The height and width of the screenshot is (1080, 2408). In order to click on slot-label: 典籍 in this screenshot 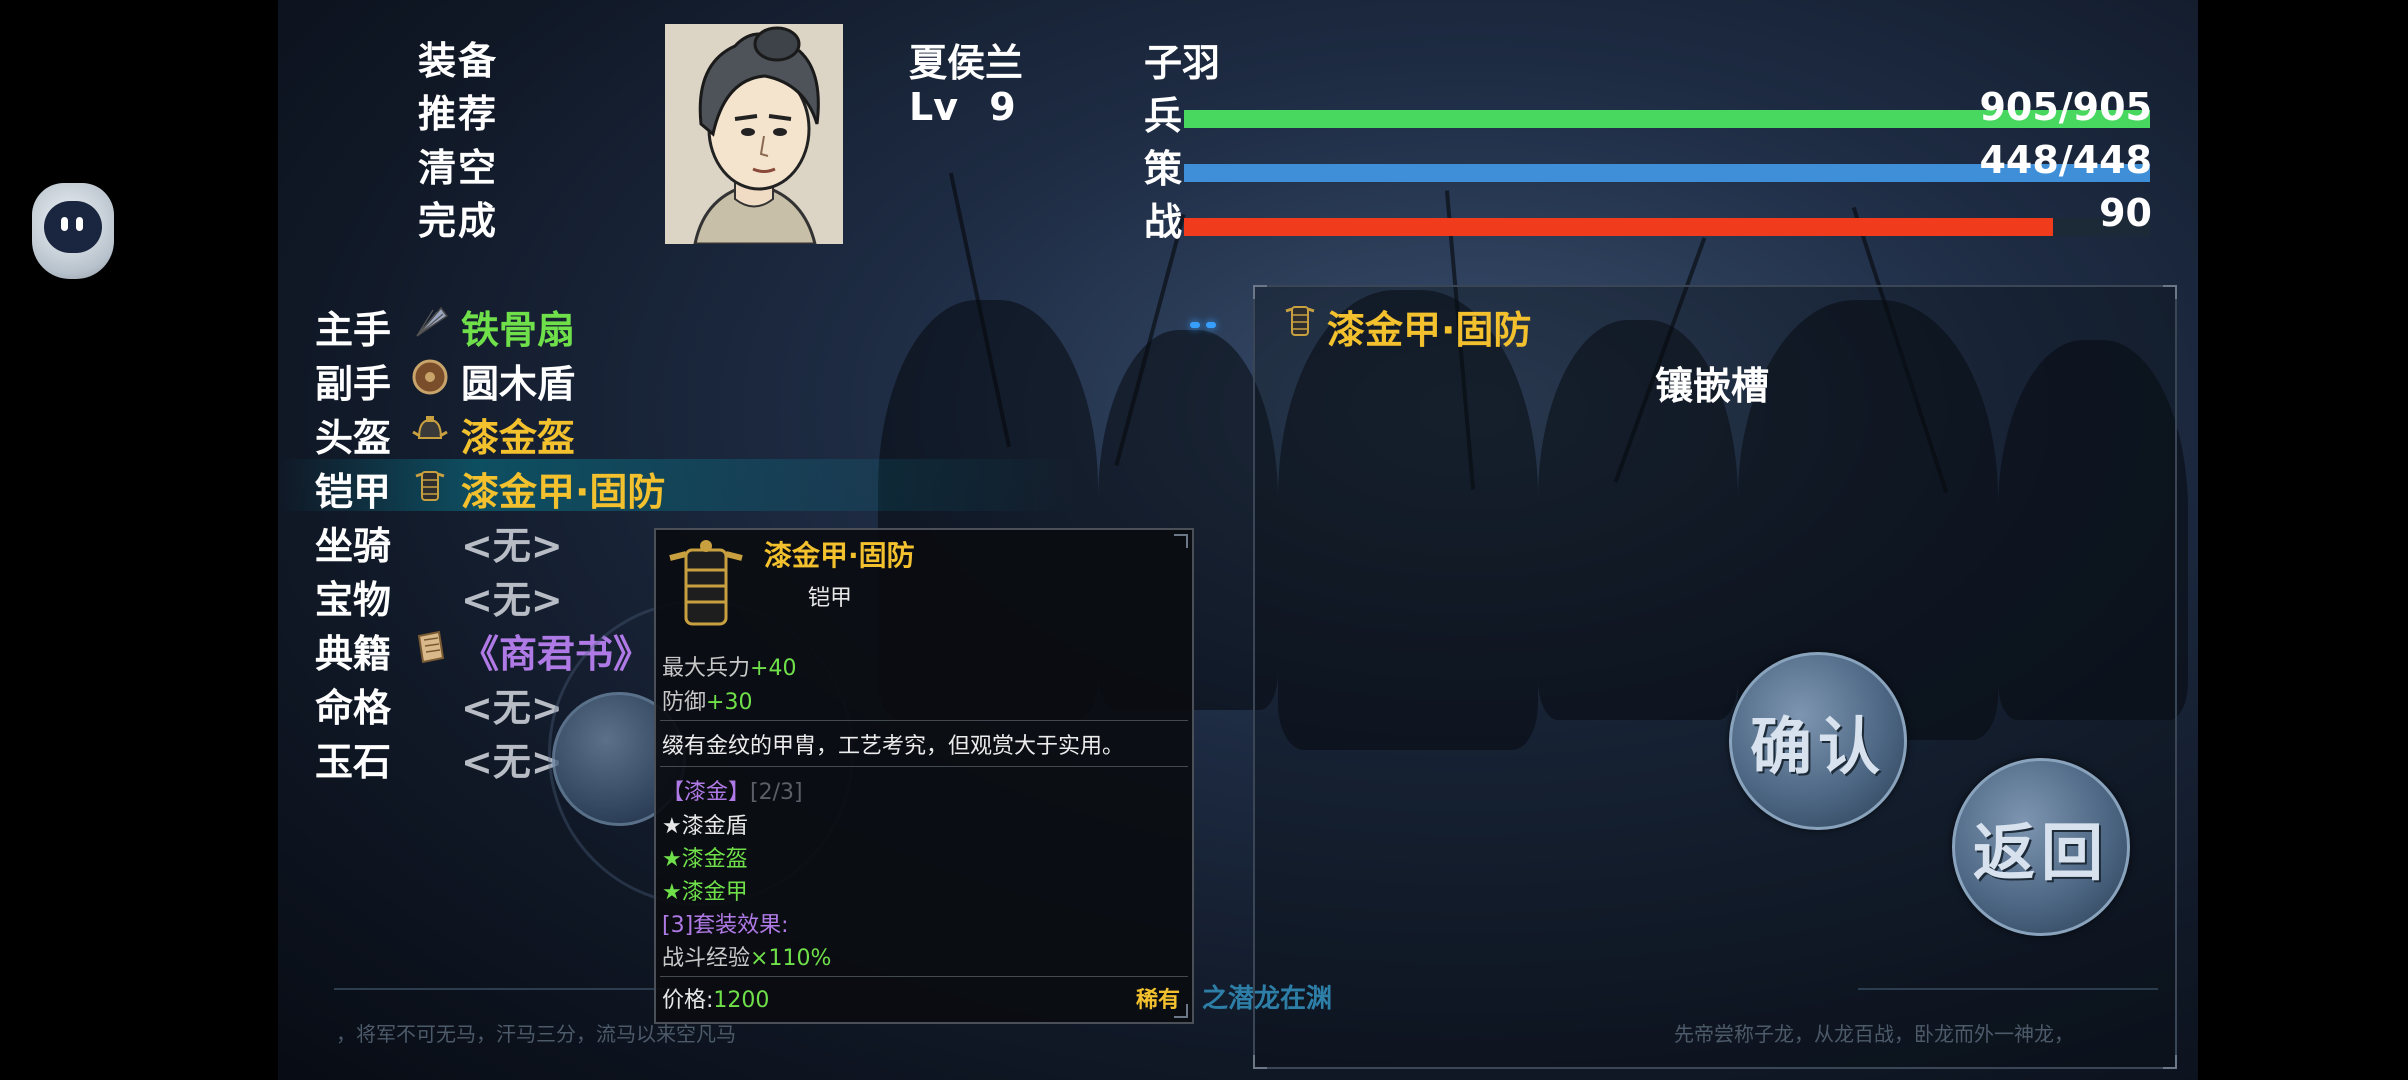, I will do `click(353, 654)`.